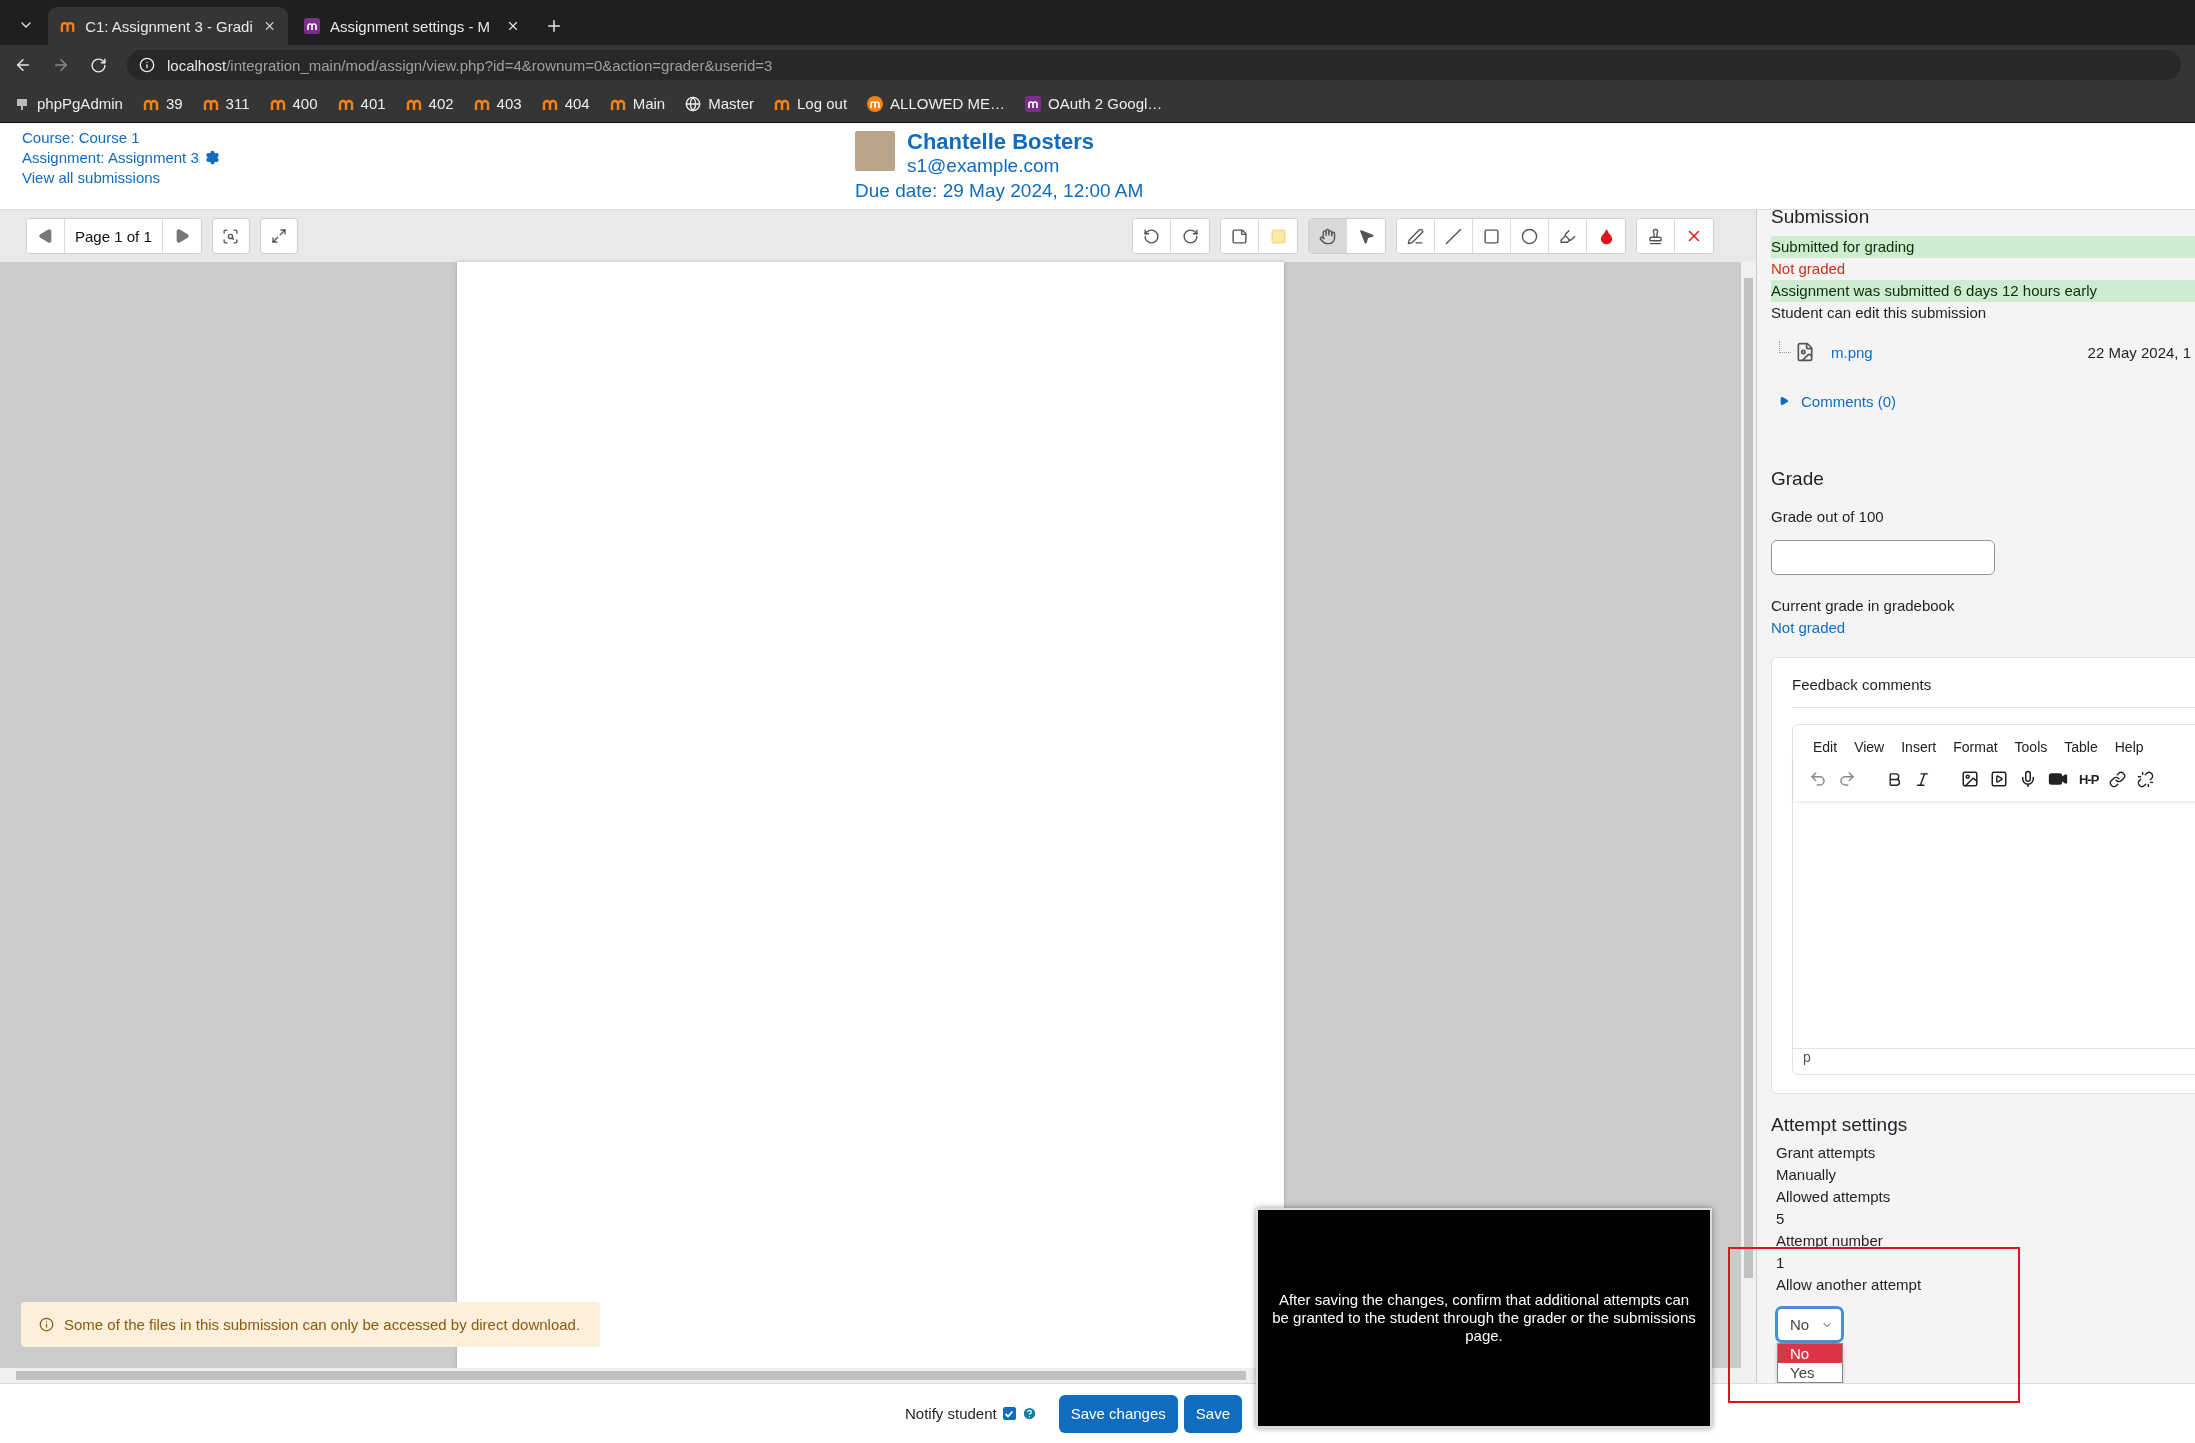 Image resolution: width=2195 pixels, height=1443 pixels. I want to click on menu-item: Help, so click(2129, 747).